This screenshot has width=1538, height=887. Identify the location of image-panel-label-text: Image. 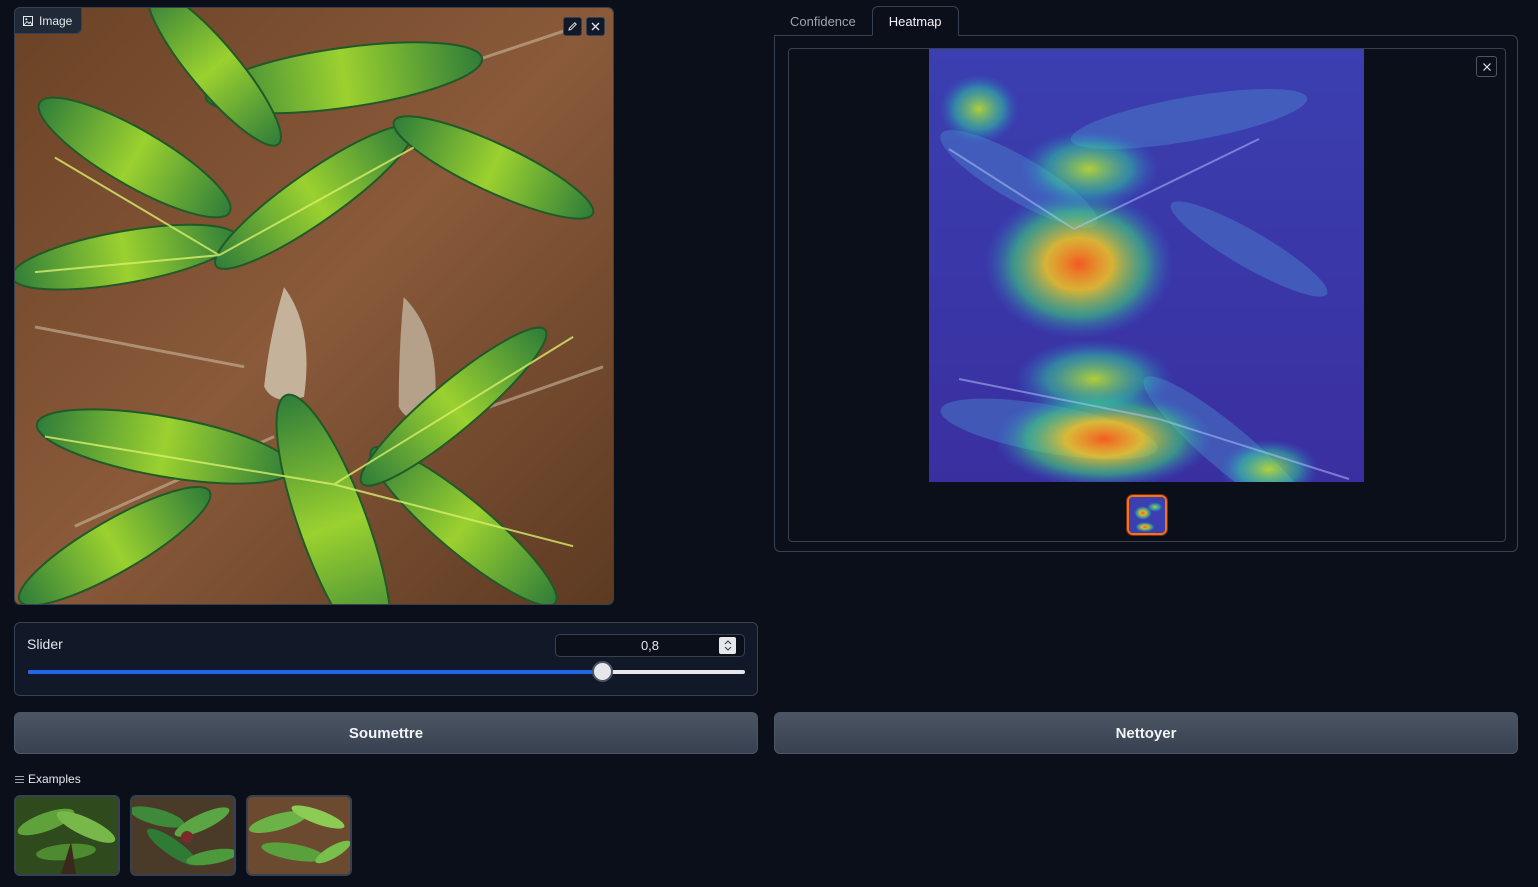
(56, 20).